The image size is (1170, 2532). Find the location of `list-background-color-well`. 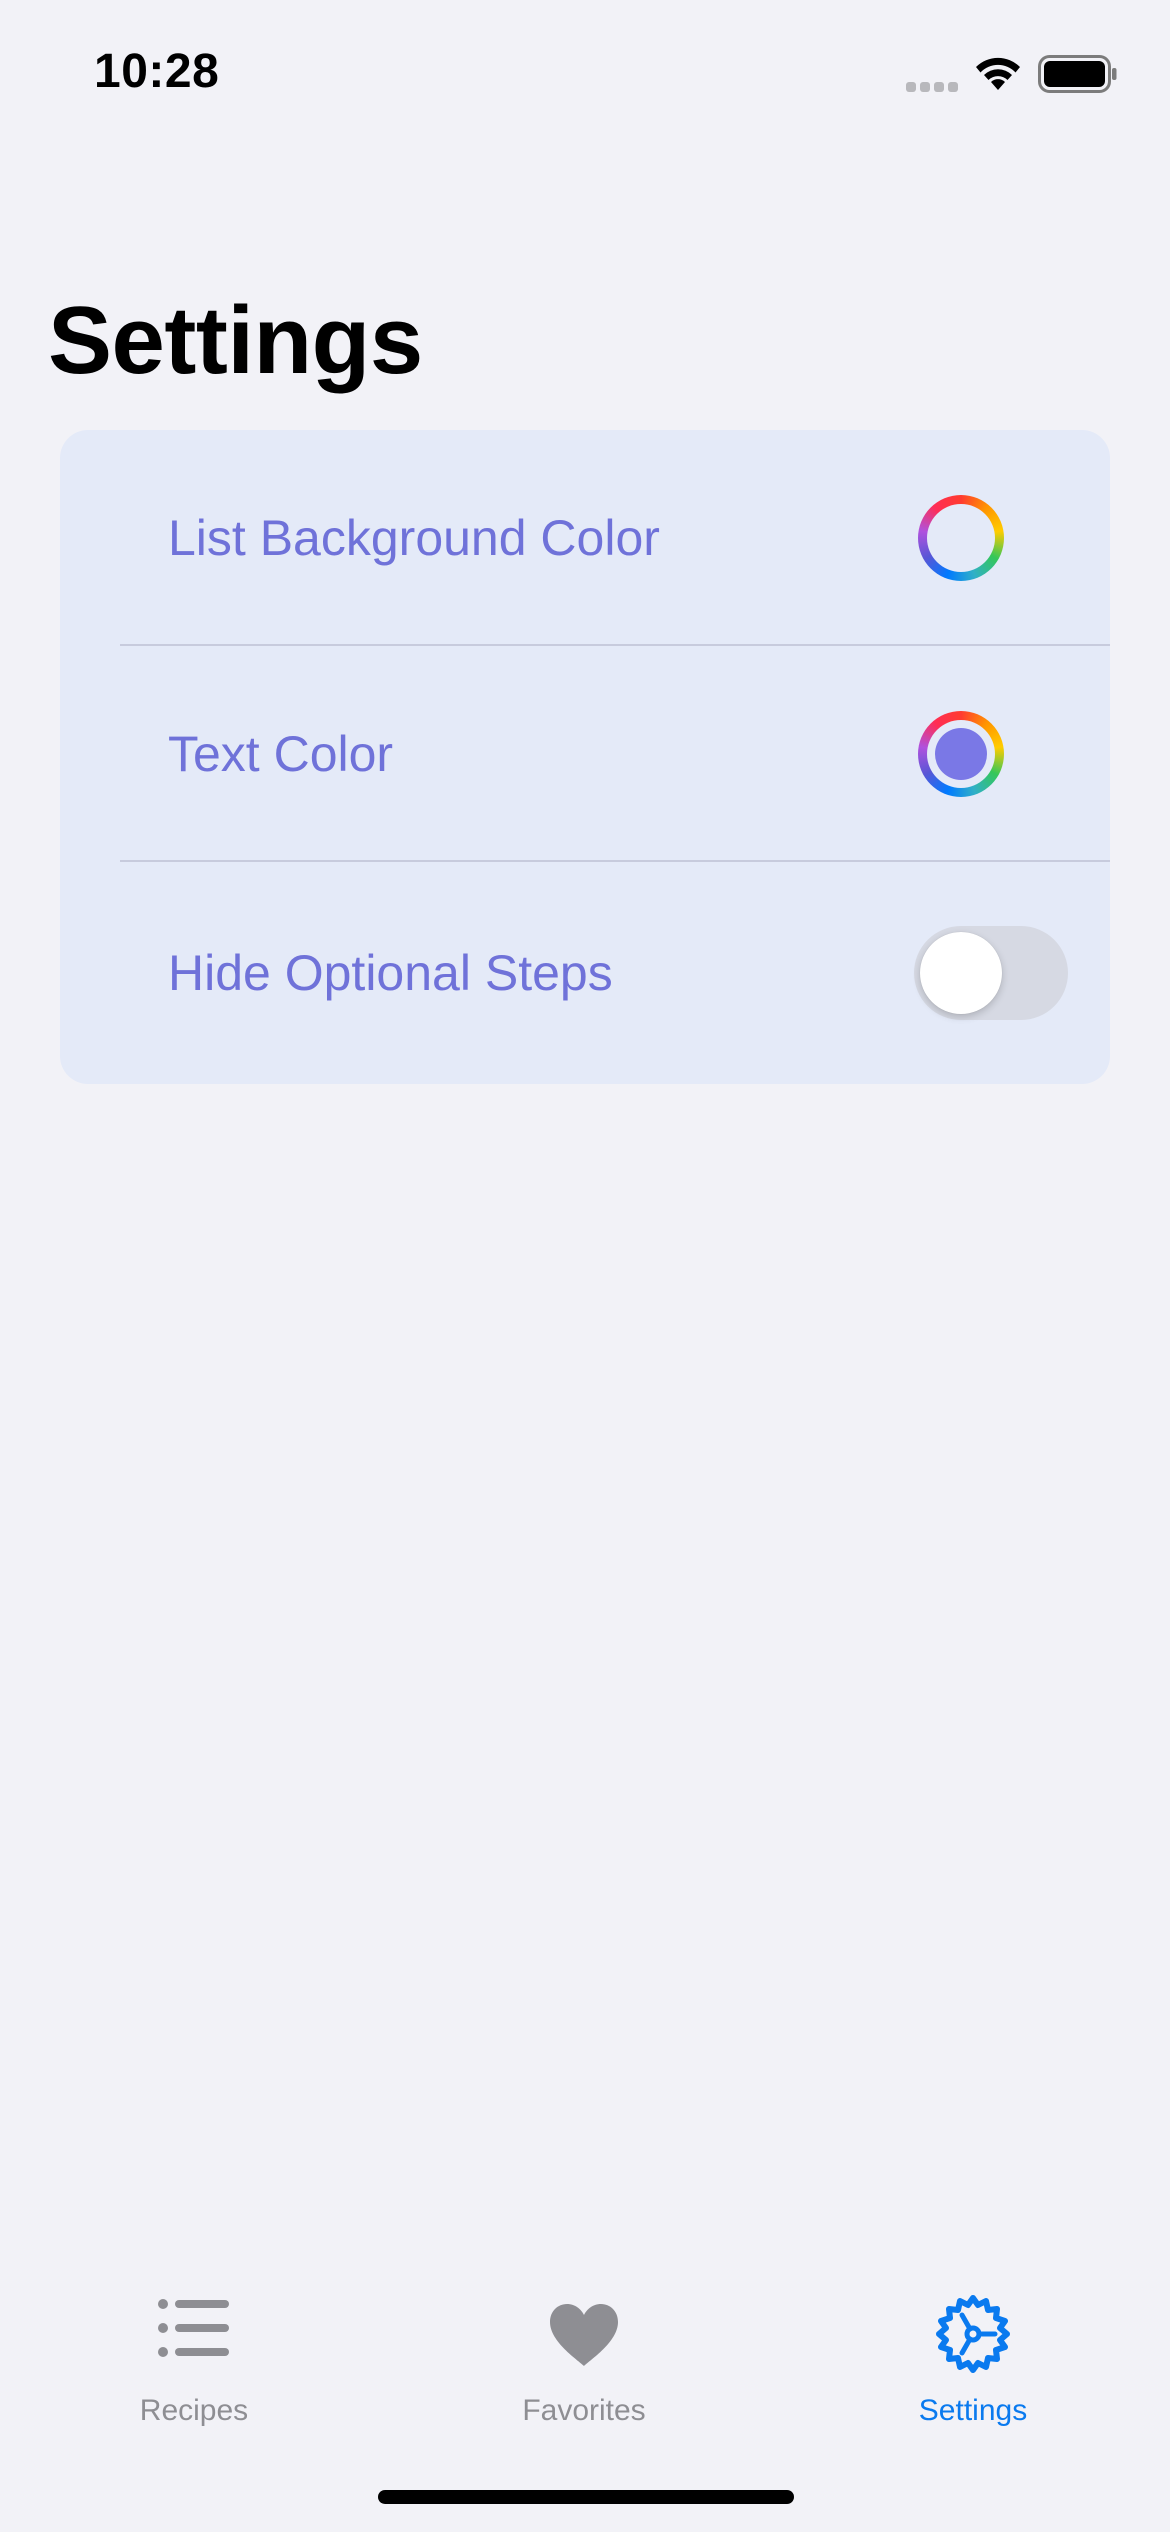

list-background-color-well is located at coordinates (961, 538).